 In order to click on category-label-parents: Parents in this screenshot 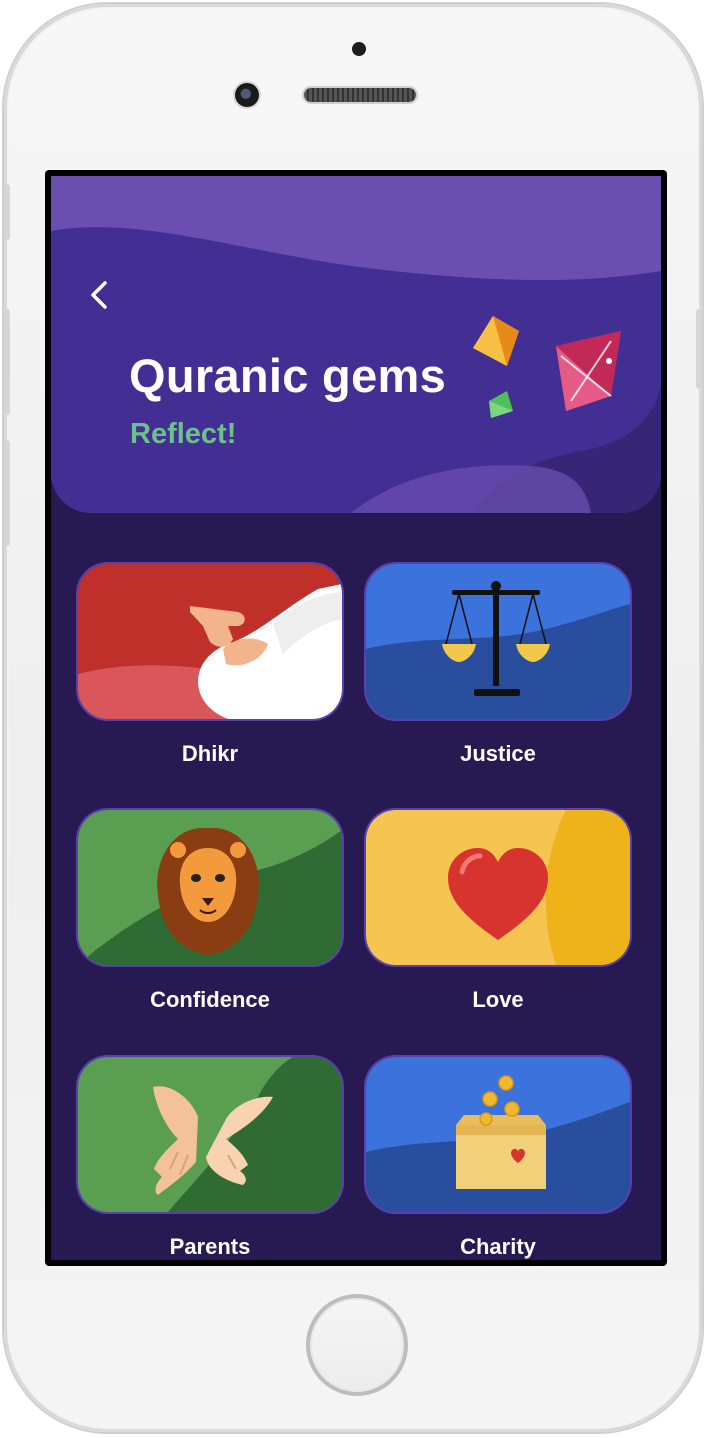, I will do `click(210, 1246)`.